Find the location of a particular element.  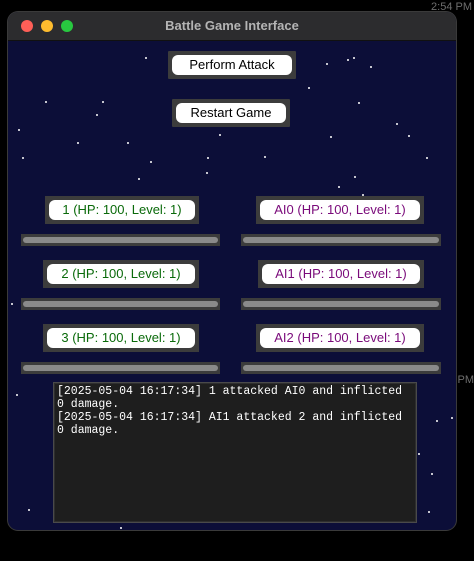

ai-2-label-frame: AI2 (HP: 100, Level: 1) is located at coordinates (340, 338).